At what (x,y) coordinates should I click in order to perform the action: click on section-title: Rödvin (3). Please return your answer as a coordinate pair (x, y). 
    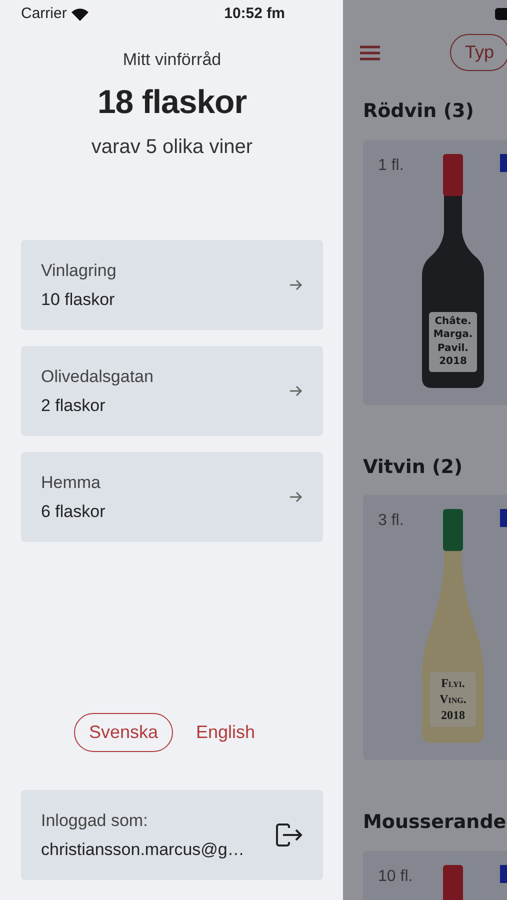
    Looking at the image, I should click on (419, 111).